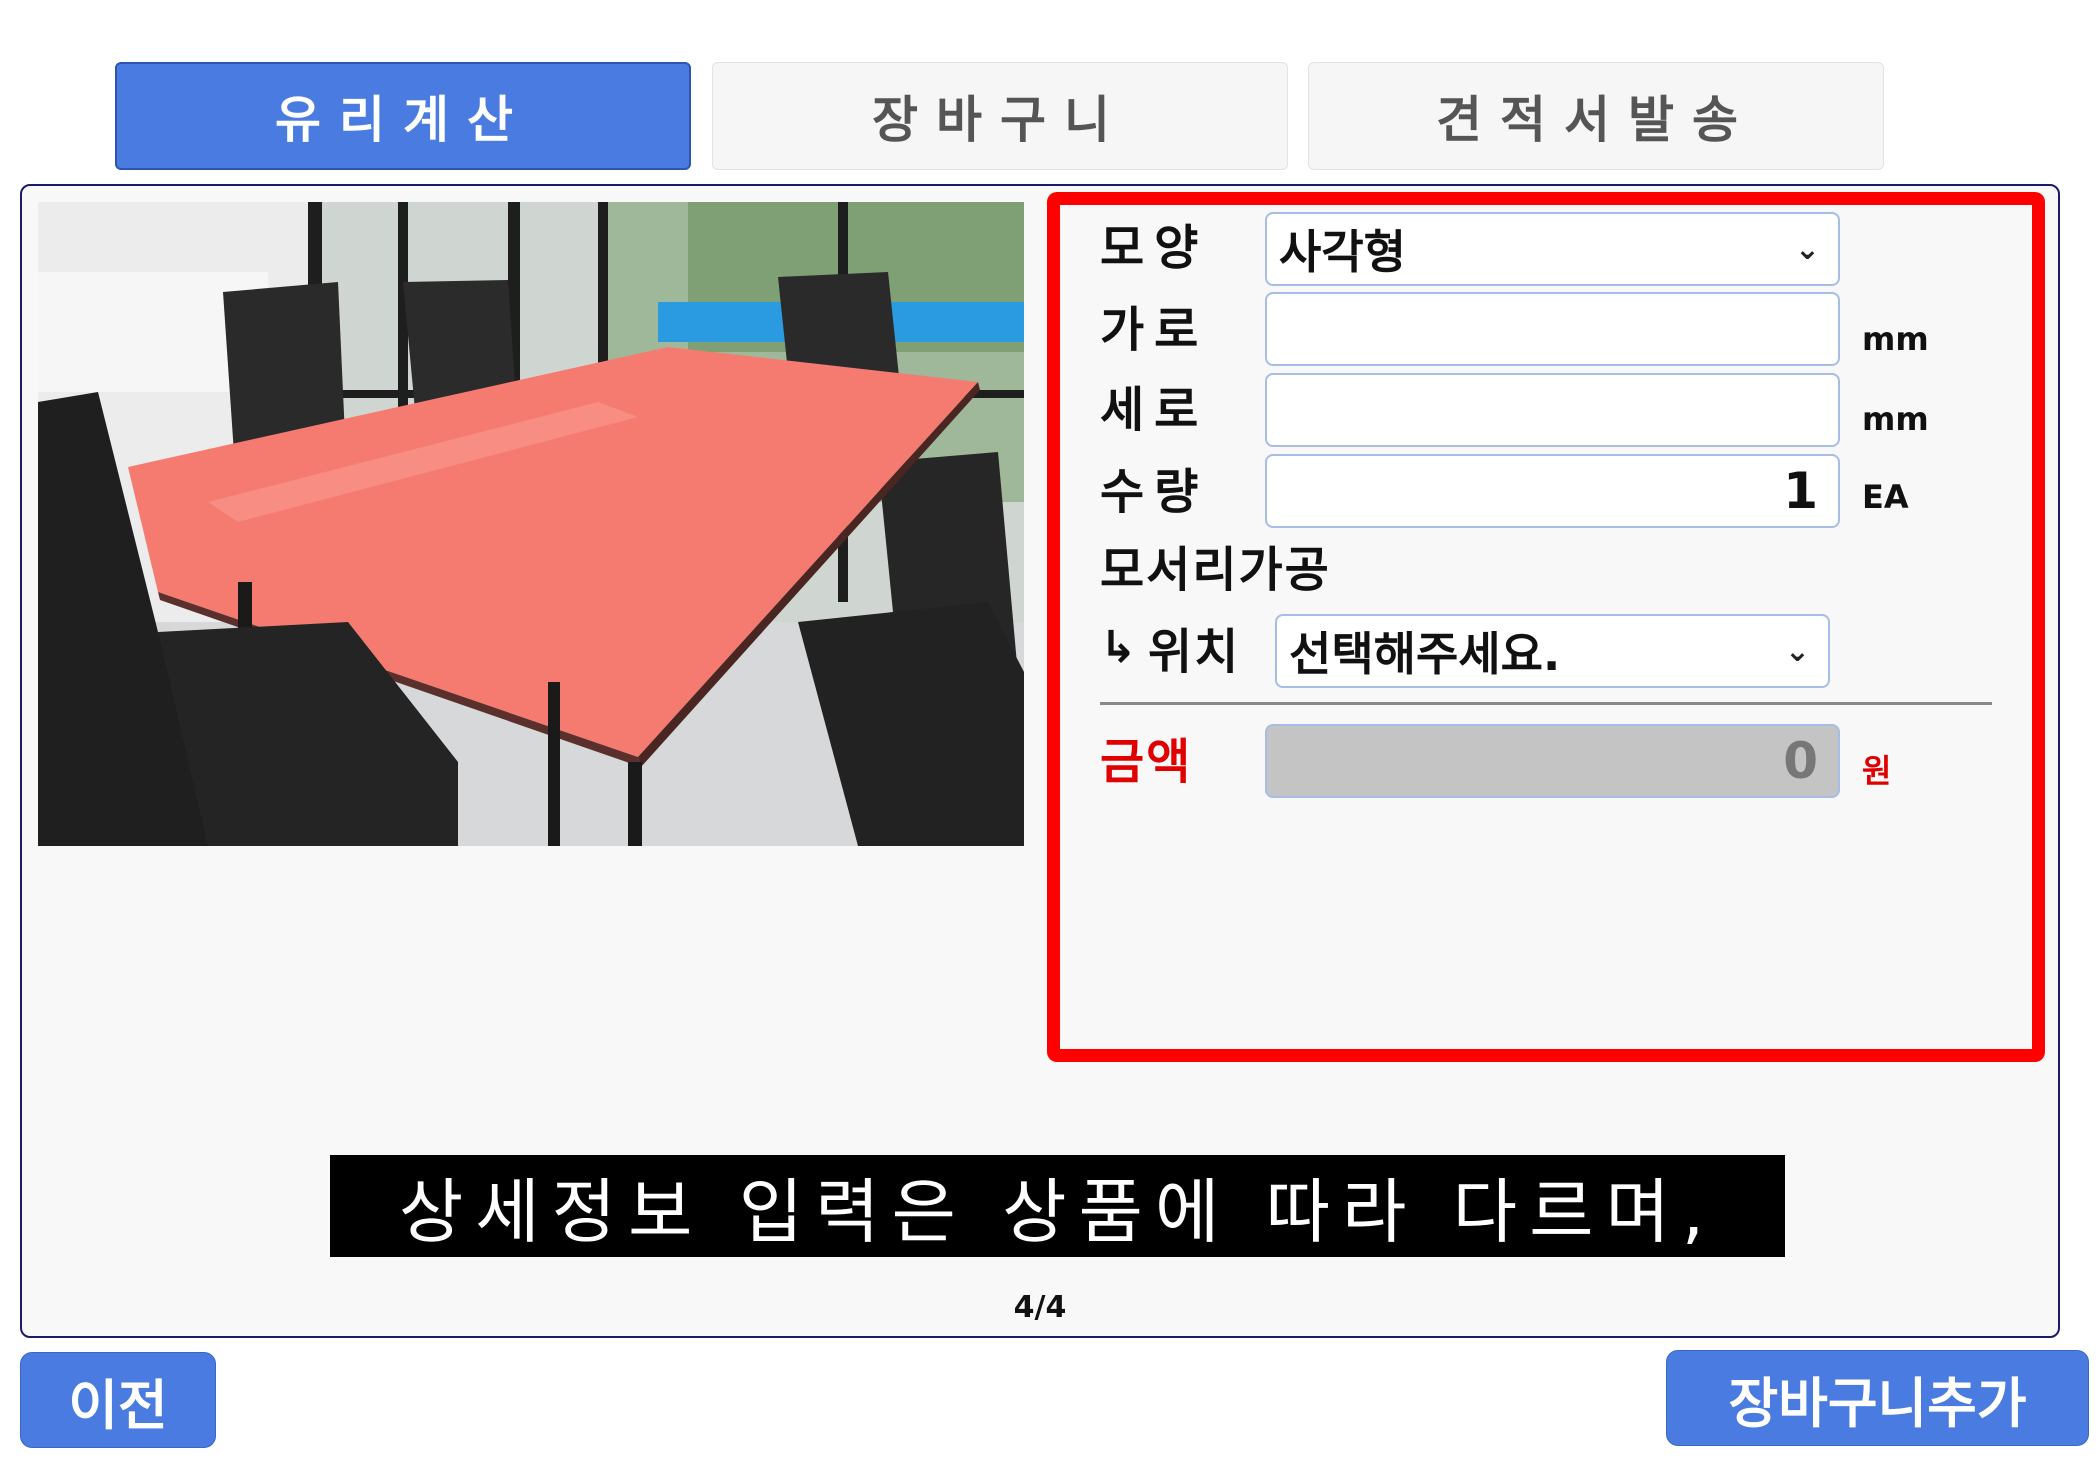 The height and width of the screenshot is (1480, 2100). Describe the element at coordinates (1146, 762) in the screenshot. I see `price-label: 금액` at that location.